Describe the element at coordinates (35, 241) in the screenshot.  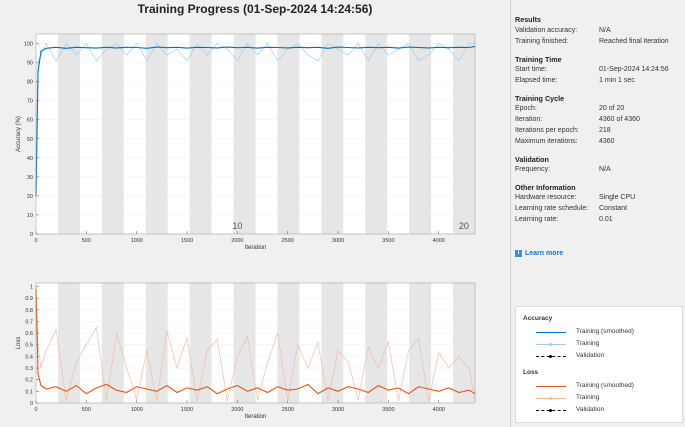
I see `x-tick-label: 0` at that location.